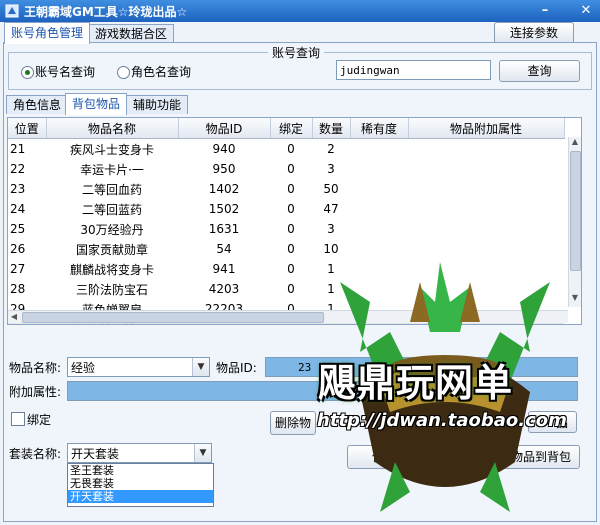 The height and width of the screenshot is (525, 600). I want to click on extra-attr-label: 附加属性:, so click(35, 392).